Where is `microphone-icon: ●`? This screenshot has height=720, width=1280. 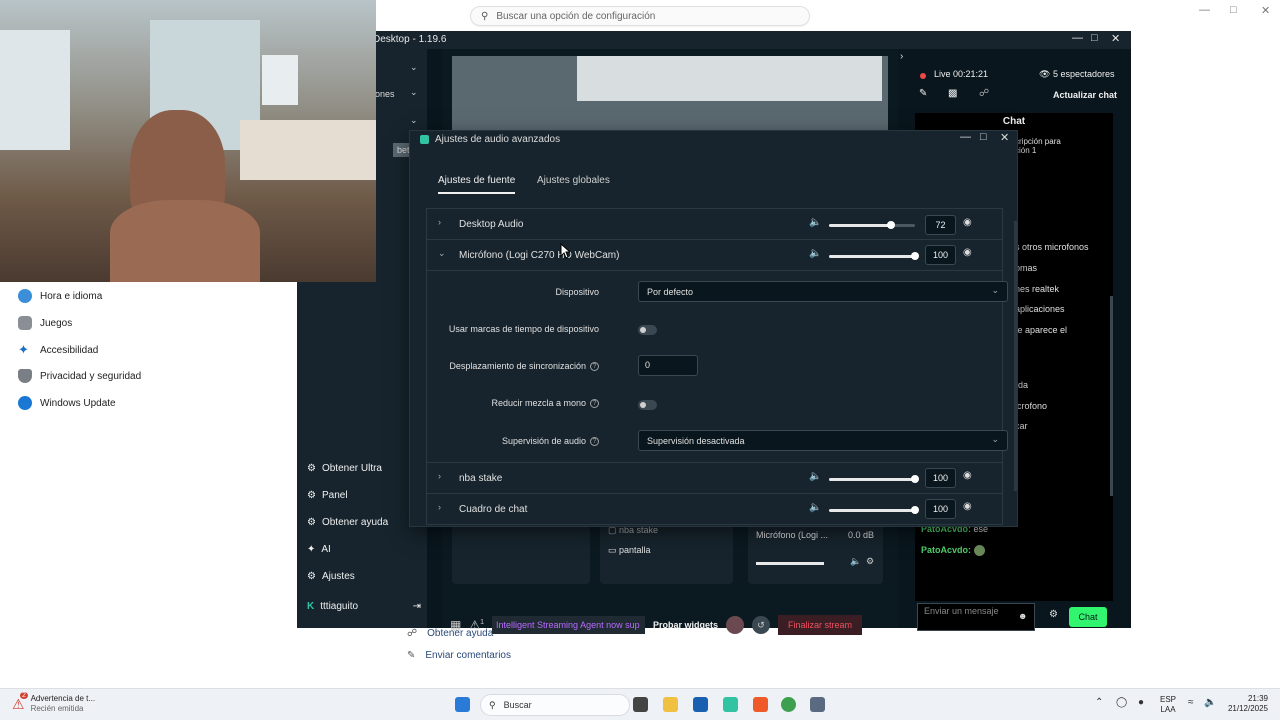 microphone-icon: ● is located at coordinates (1141, 702).